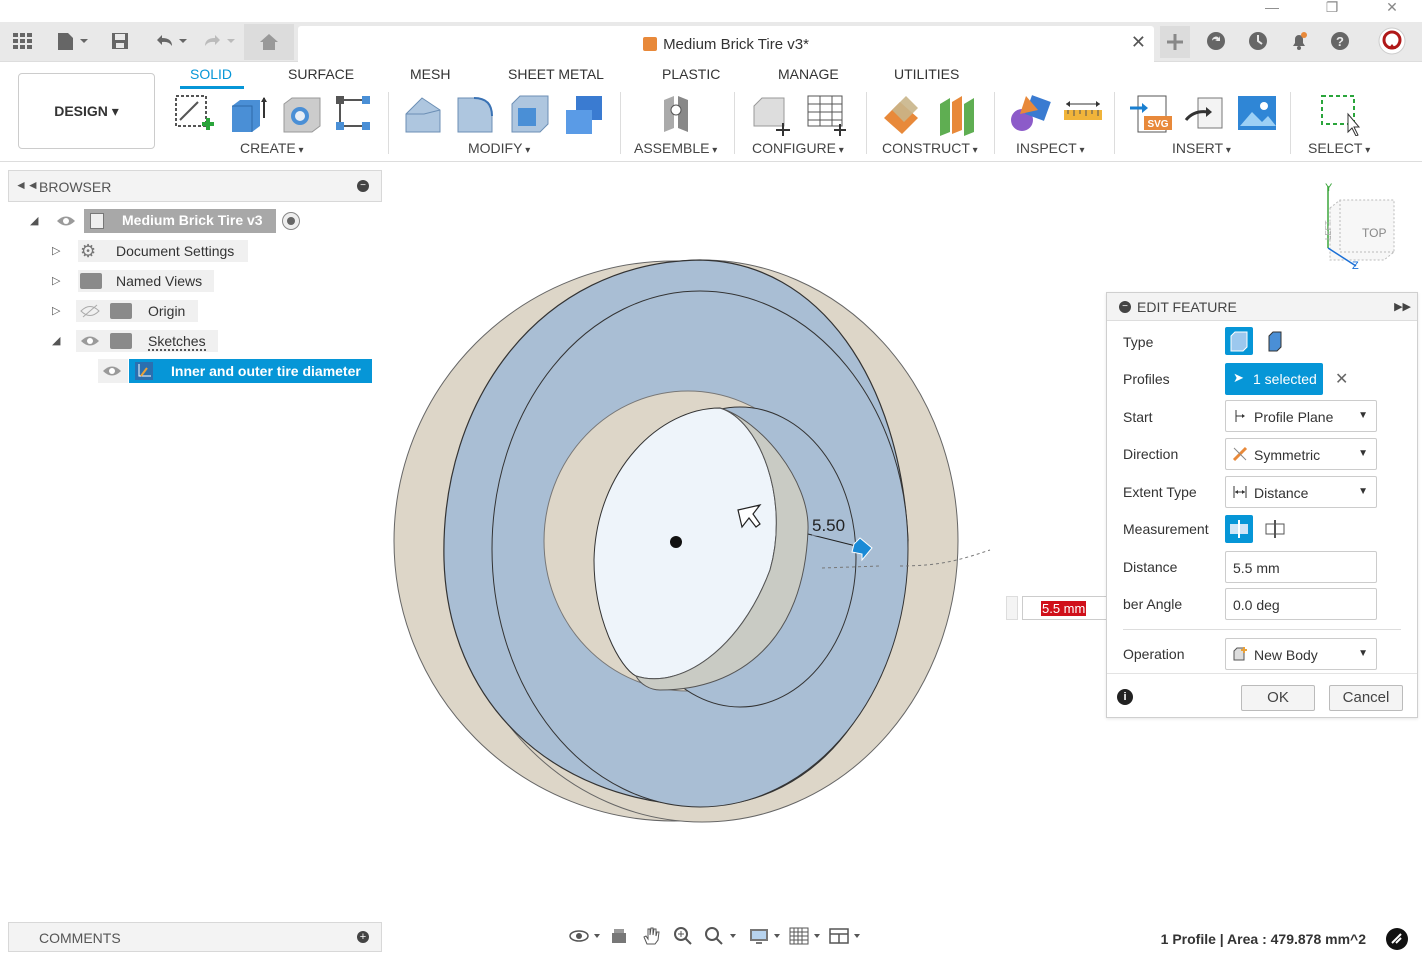 Image resolution: width=1422 pixels, height=962 pixels. Describe the element at coordinates (1239, 529) in the screenshot. I see `measurement-option-1-button` at that location.